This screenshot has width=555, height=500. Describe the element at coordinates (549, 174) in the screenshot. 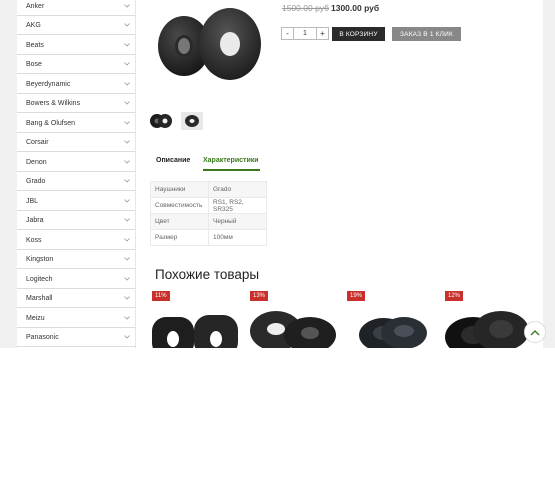

I see `right-gutter` at that location.